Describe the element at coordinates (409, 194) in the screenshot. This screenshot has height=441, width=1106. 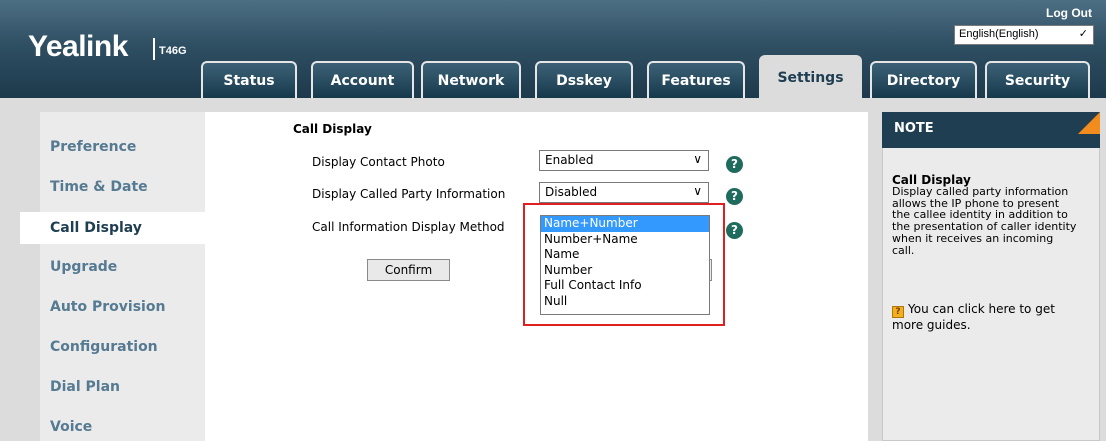
I see `display-called-party-label: Display Called Party Information` at that location.